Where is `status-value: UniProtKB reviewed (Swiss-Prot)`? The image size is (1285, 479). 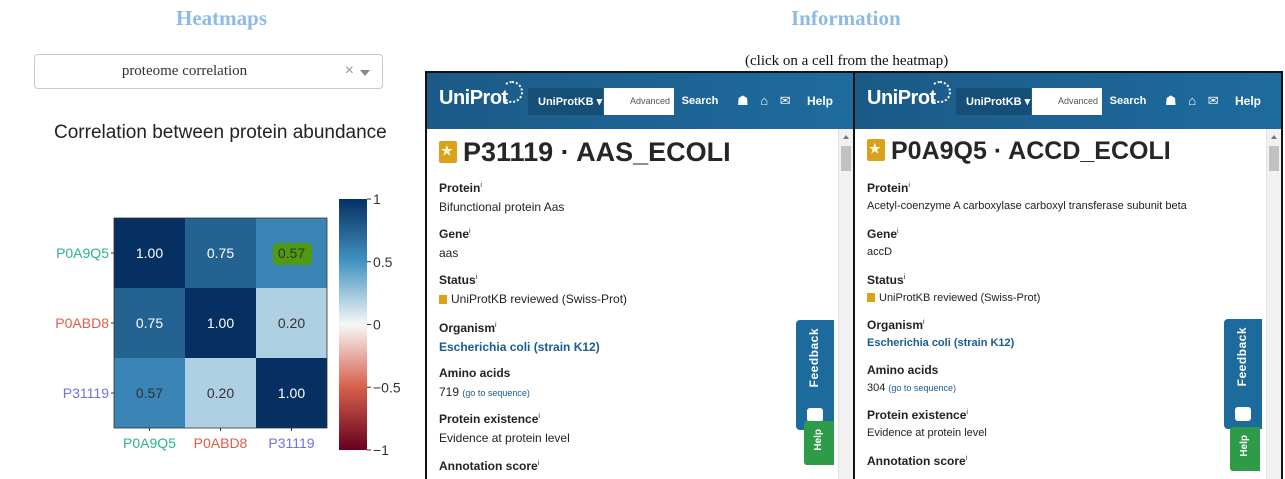
status-value: UniProtKB reviewed (Swiss-Prot) is located at coordinates (953, 298).